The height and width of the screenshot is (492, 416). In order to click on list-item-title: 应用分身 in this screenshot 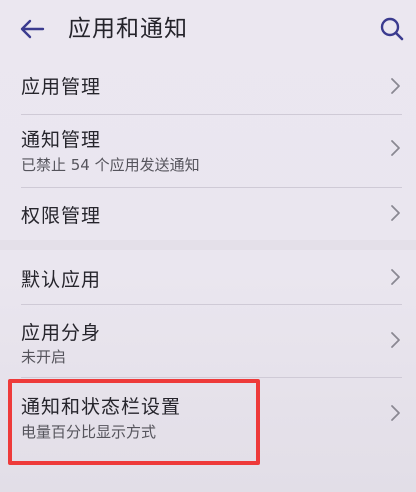, I will do `click(61, 333)`.